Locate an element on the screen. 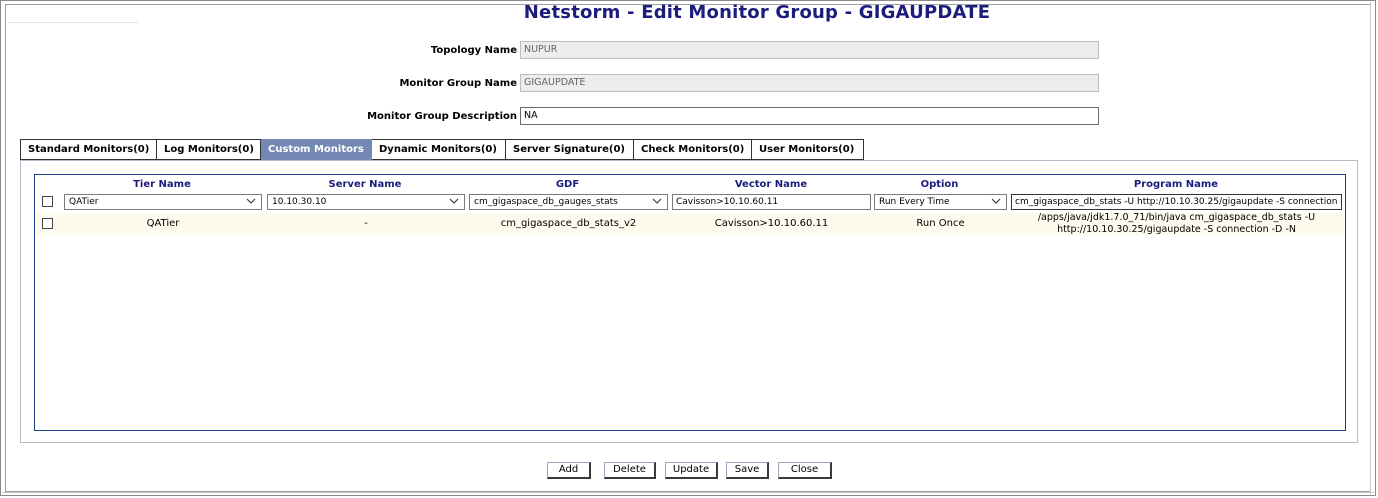 This screenshot has height=498, width=1378. option-select: Run Every Time is located at coordinates (940, 202).